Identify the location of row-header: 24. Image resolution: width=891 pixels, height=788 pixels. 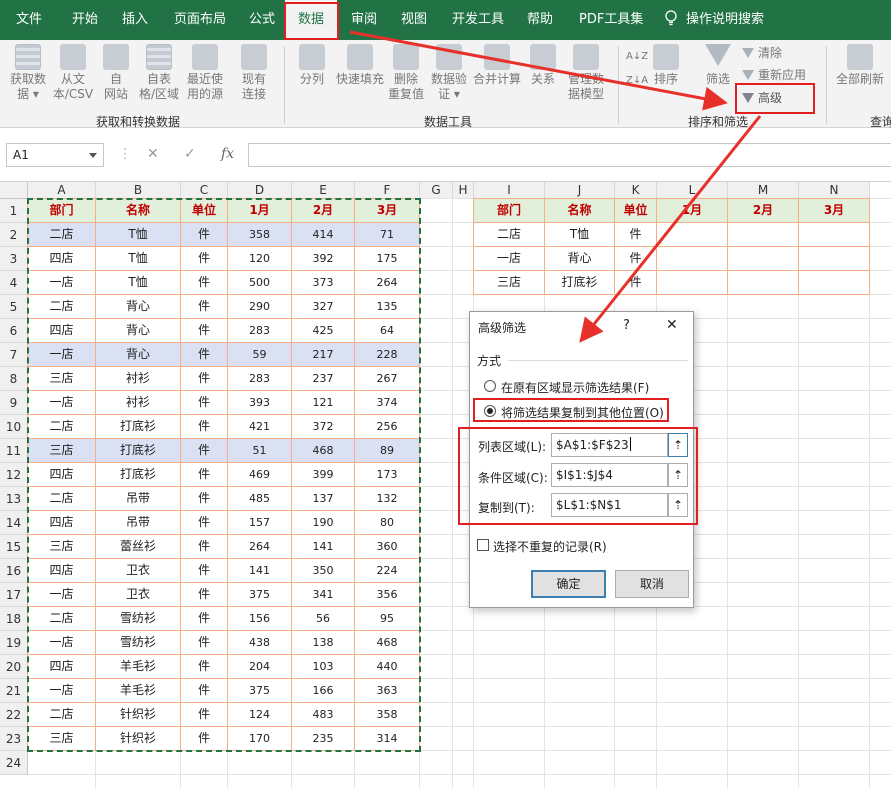
(14, 763).